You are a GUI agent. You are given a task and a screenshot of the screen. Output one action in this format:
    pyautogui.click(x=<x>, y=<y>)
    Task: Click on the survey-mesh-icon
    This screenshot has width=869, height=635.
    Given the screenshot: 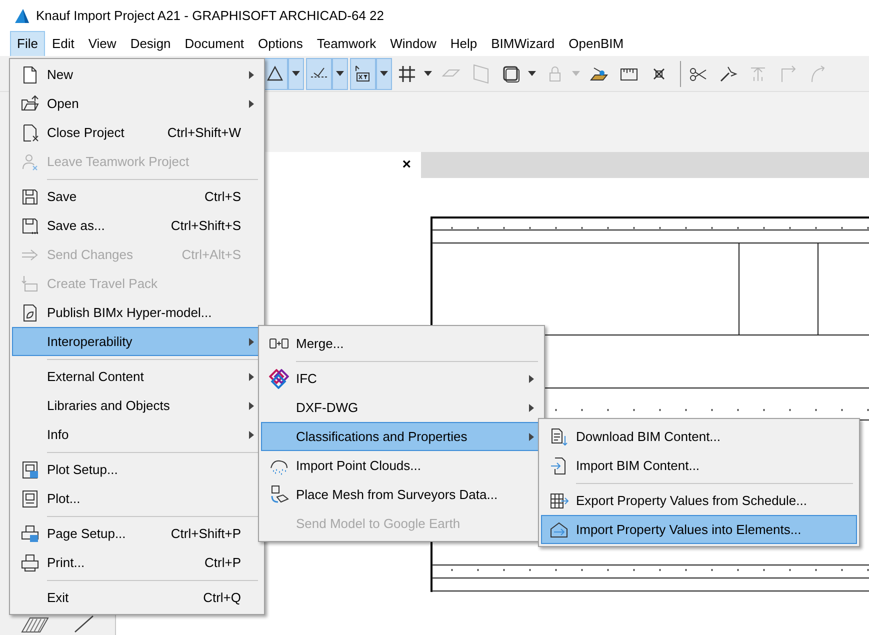 What is the action you would take?
    pyautogui.click(x=278, y=494)
    